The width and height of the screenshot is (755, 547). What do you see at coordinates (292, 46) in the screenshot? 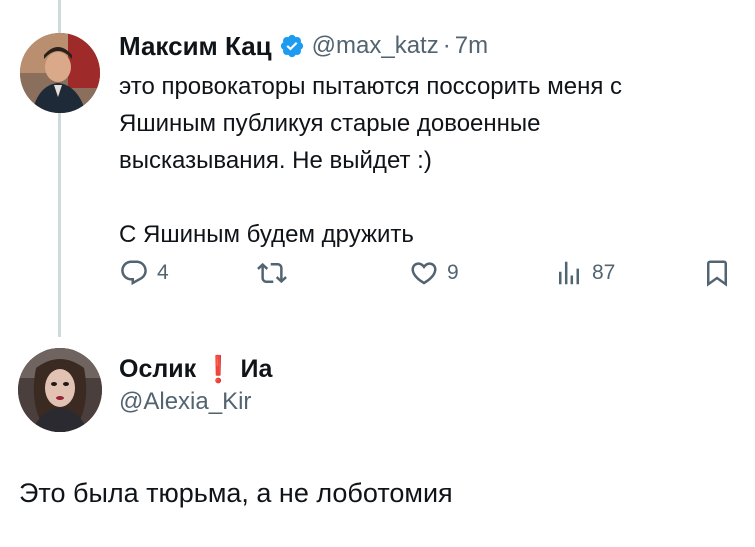
I see `verified-badge-icon` at bounding box center [292, 46].